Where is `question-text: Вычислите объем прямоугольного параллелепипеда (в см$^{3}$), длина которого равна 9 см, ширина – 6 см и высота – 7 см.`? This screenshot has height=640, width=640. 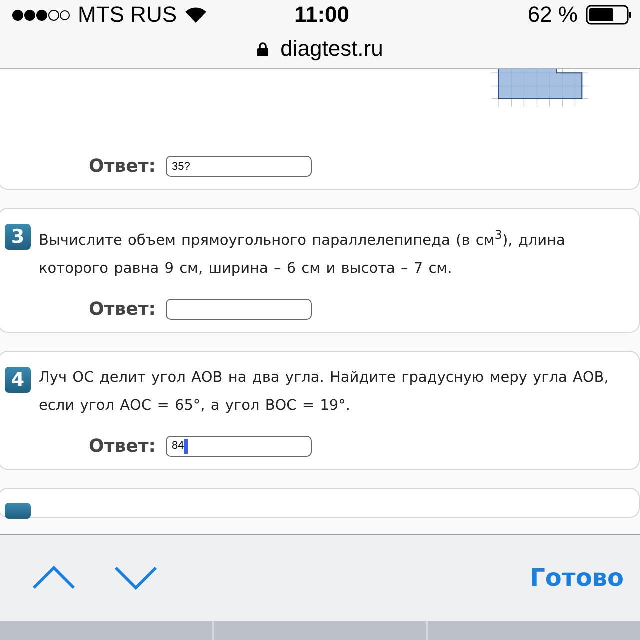
question-text: Вычислите объем прямоугольного параллелепипеда (в см$^{3}$), длина которого равна 9 см, ширина – 6 см и высота – 7 см. is located at coordinates (302, 253).